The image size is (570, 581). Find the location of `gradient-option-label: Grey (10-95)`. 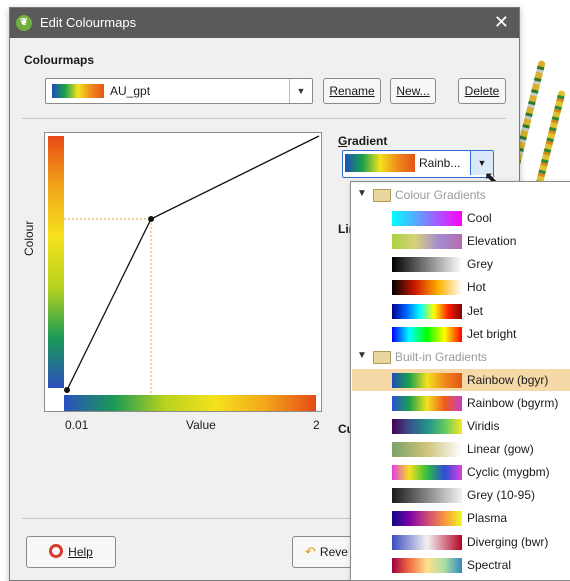

gradient-option-label: Grey (10-95) is located at coordinates (501, 495).